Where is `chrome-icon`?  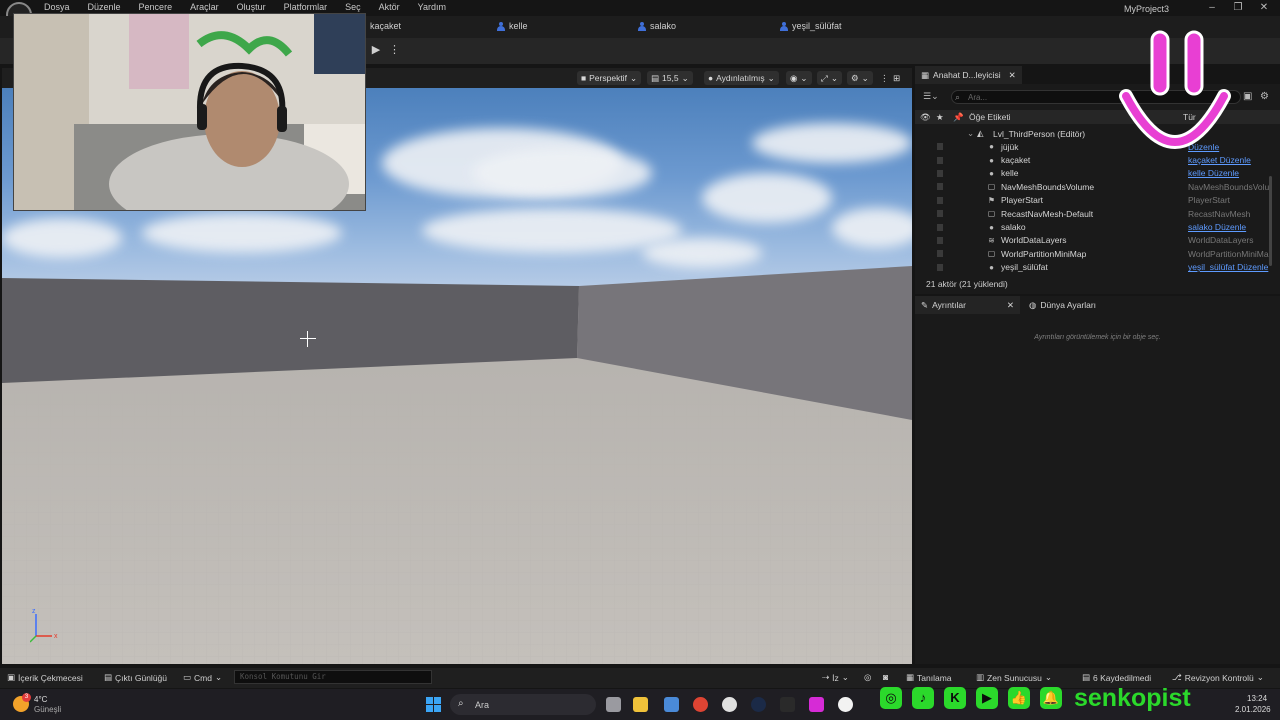
chrome-icon is located at coordinates (700, 704).